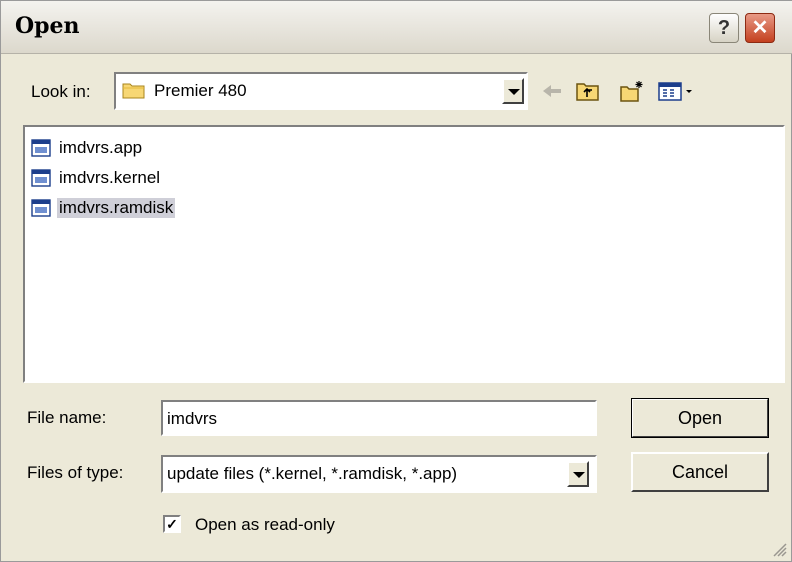 The image size is (792, 562). I want to click on readonly-checkbox: ✓, so click(172, 524).